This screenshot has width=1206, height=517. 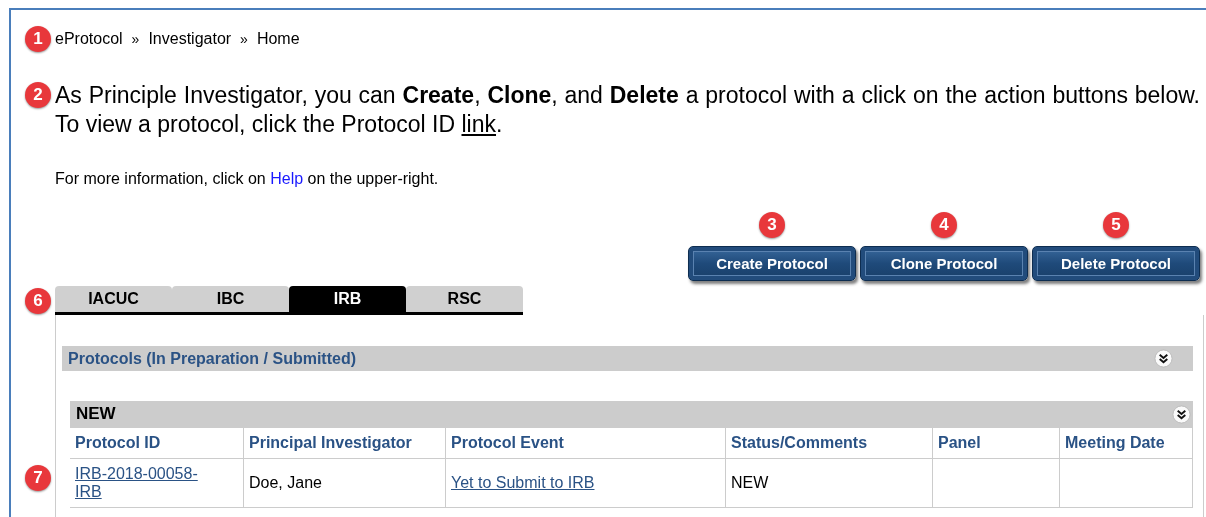 I want to click on column-header: Protocol ID, so click(x=157, y=443).